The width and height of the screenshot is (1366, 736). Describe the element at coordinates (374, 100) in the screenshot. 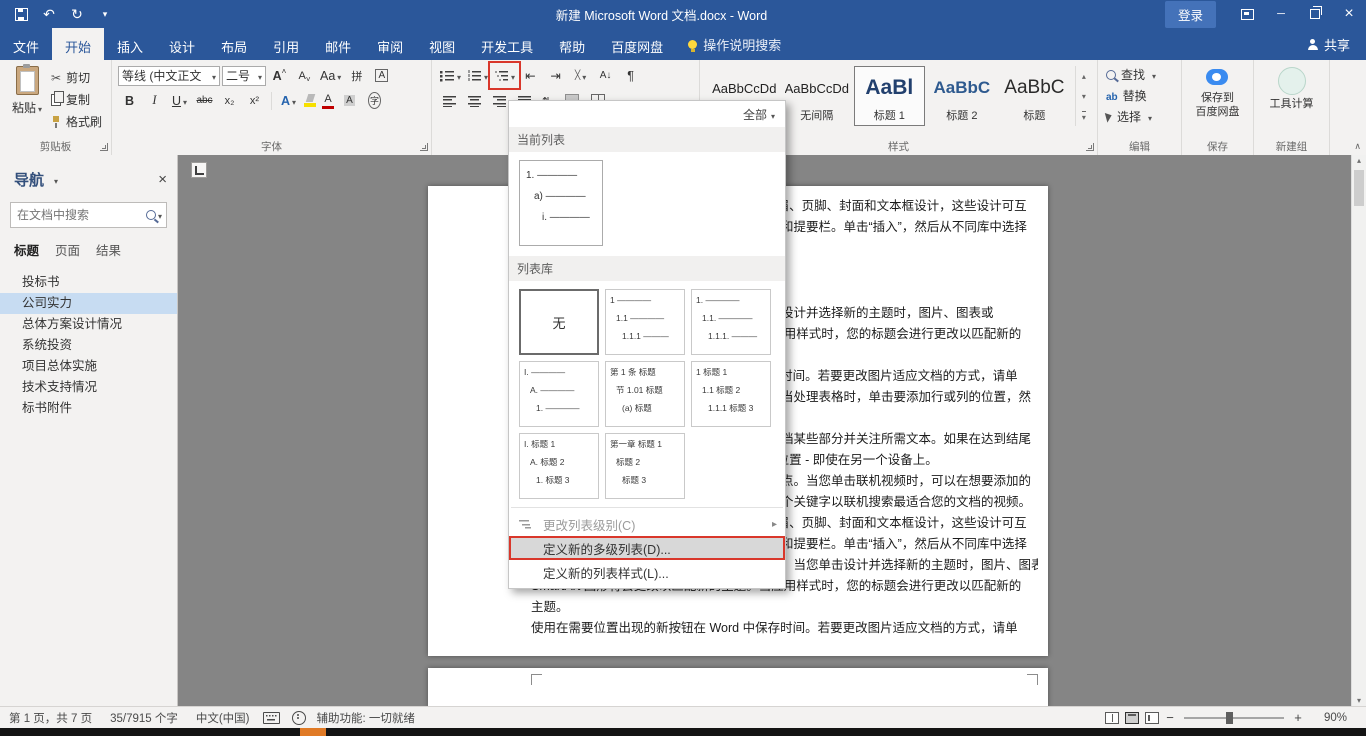

I see `enclose-characters-button` at that location.